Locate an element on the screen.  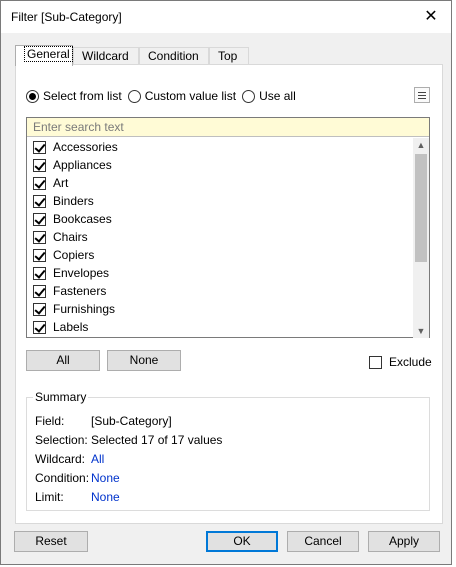
list-item: Binders is located at coordinates (220, 201).